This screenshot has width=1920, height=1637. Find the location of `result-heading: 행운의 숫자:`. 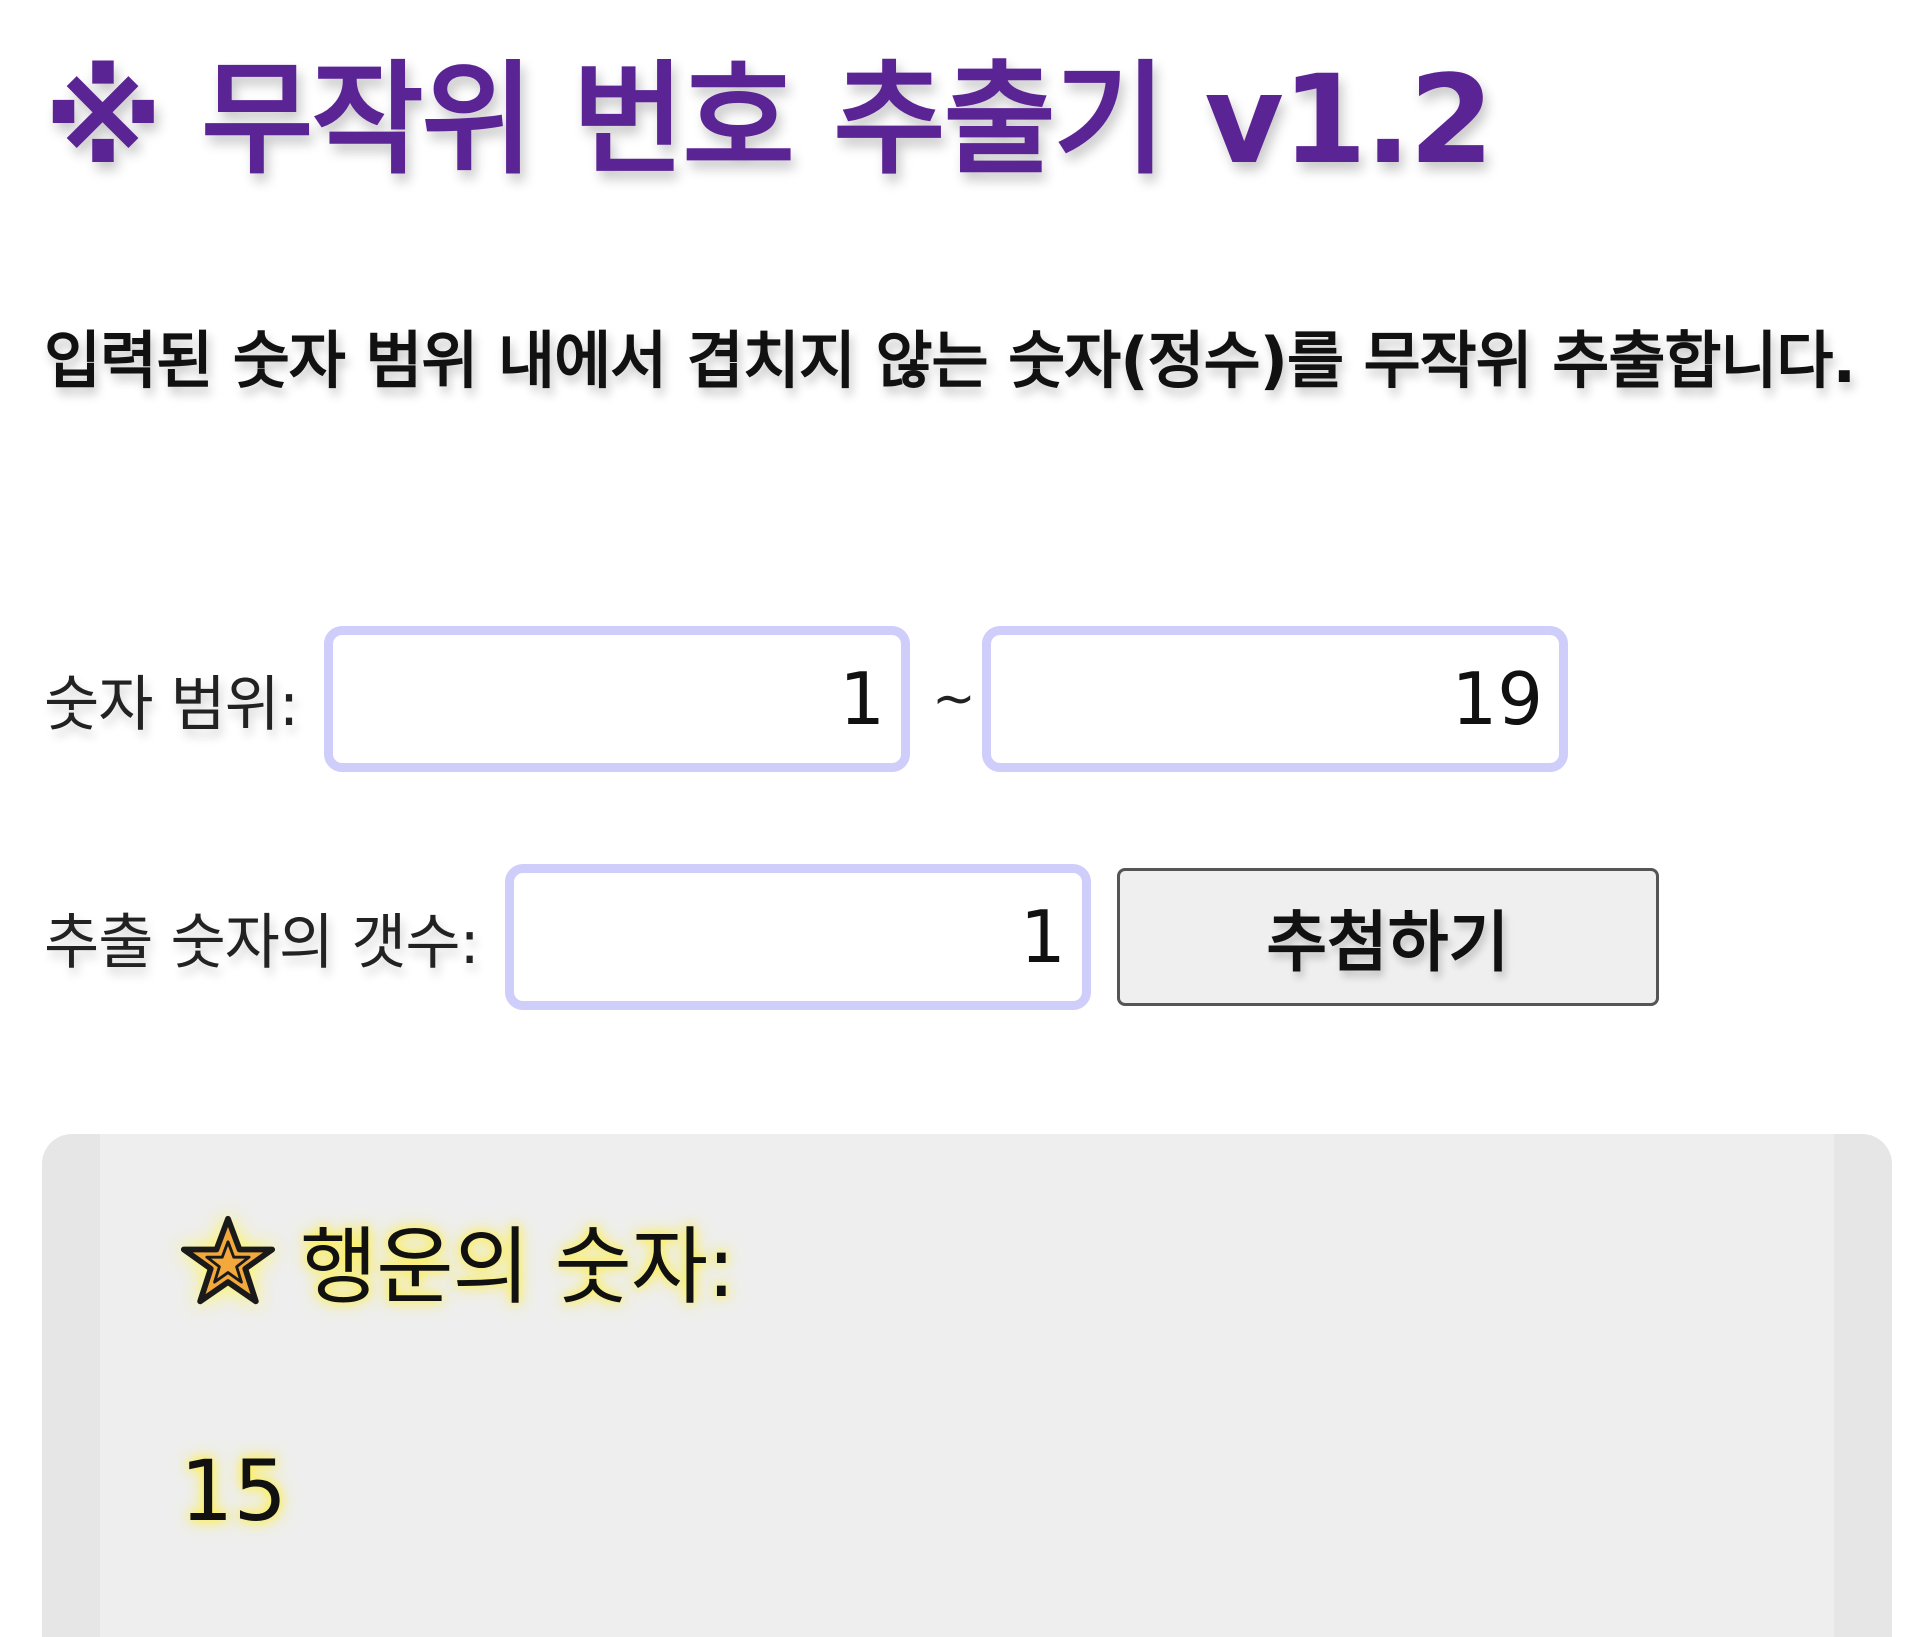

result-heading: 행운의 숫자: is located at coordinates (457, 1260).